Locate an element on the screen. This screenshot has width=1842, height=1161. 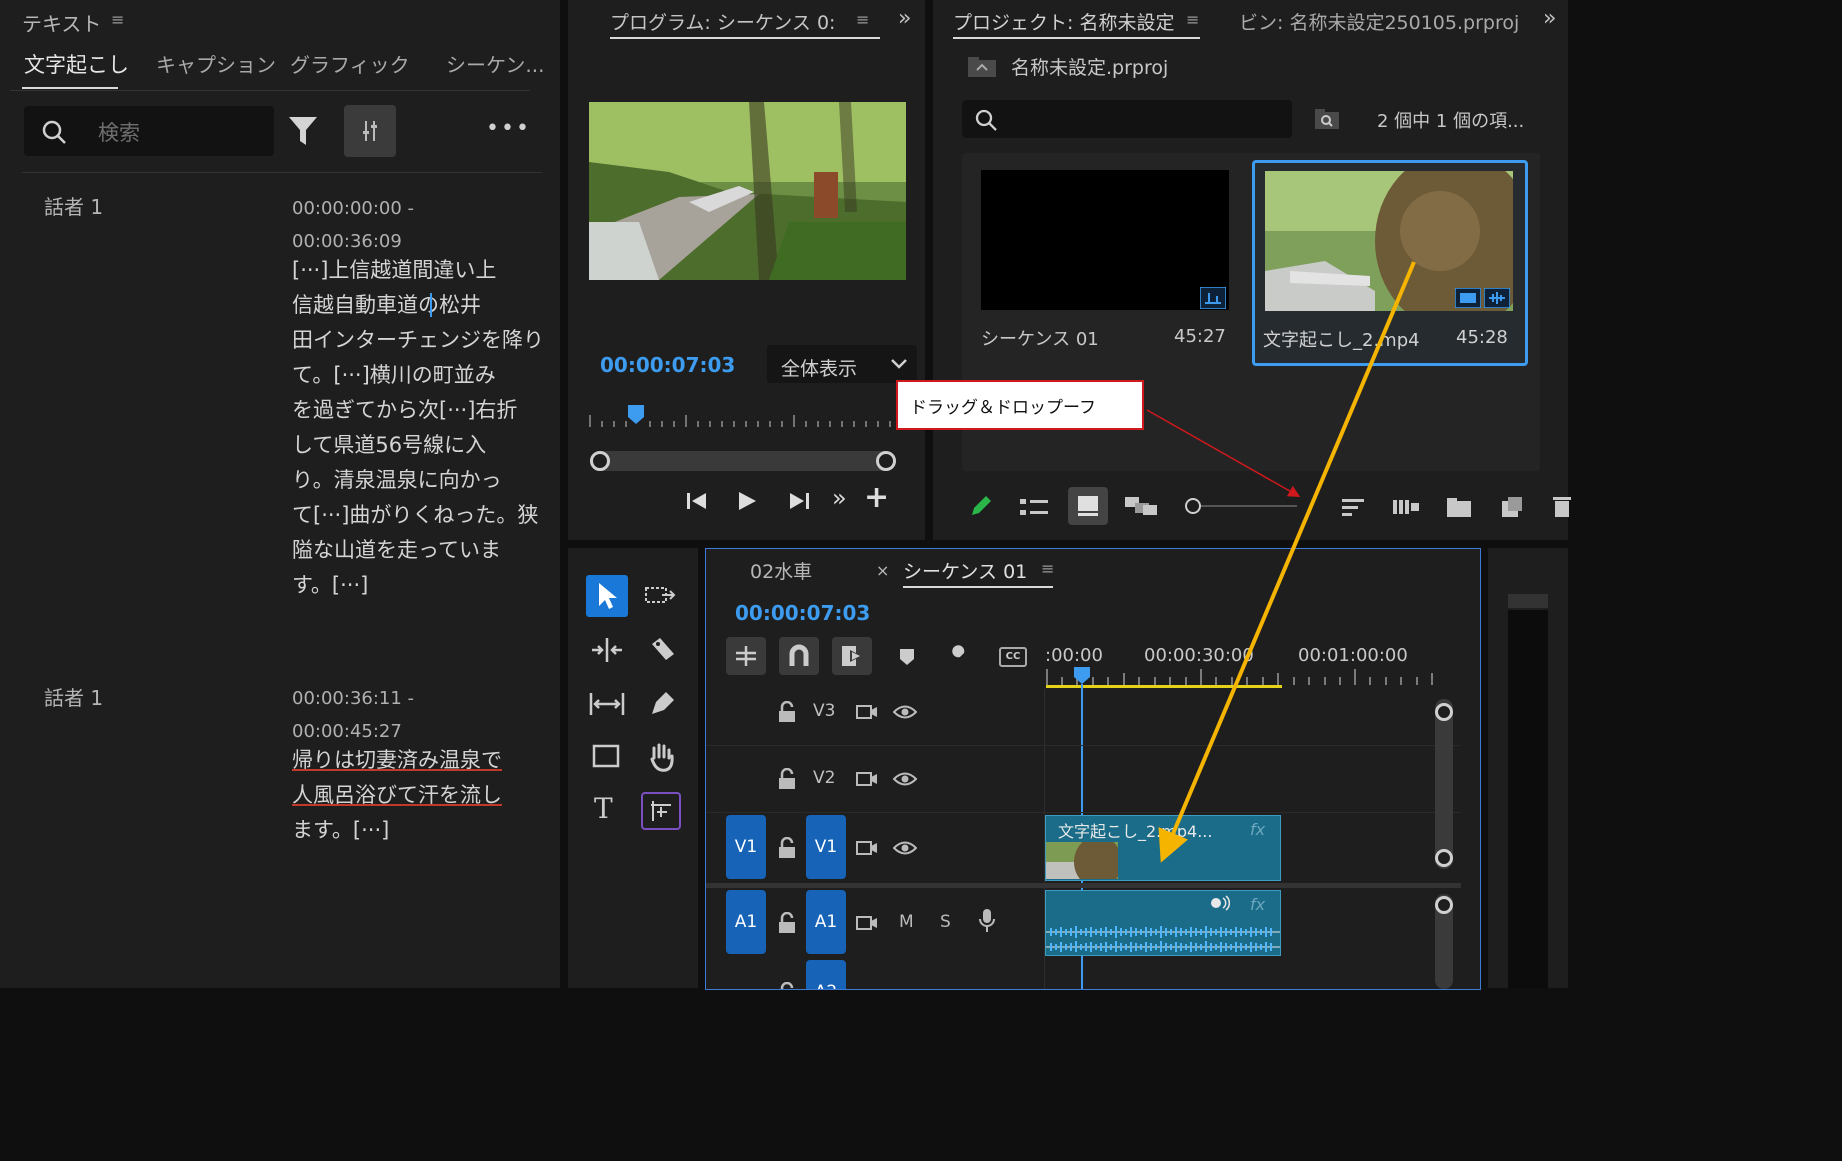
track-label-v2: V2 is located at coordinates (824, 778).